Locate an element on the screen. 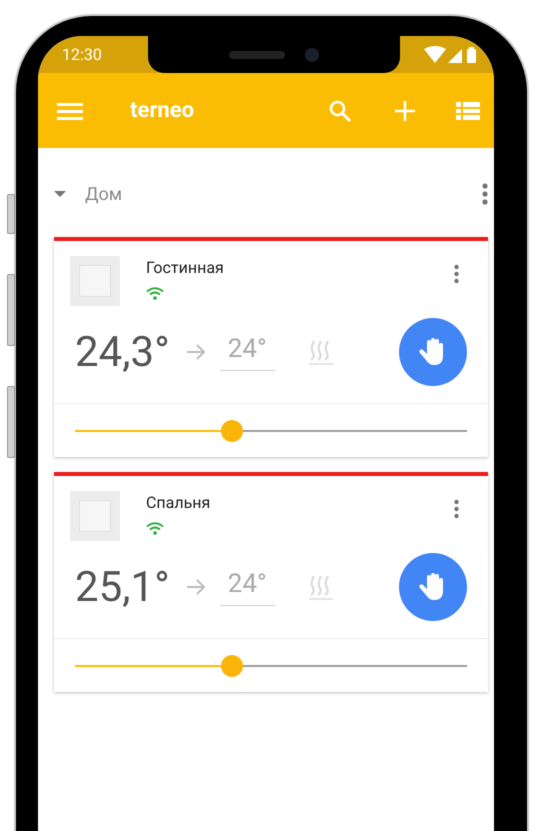  app-title: terneo is located at coordinates (162, 110).